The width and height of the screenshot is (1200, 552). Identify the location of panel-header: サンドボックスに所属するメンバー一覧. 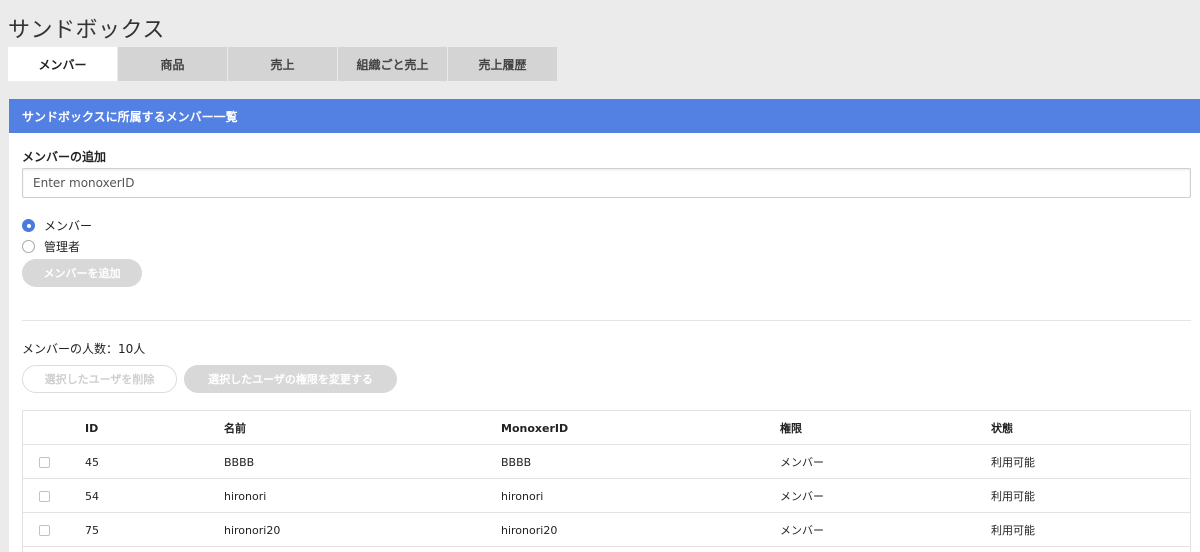
(604, 116).